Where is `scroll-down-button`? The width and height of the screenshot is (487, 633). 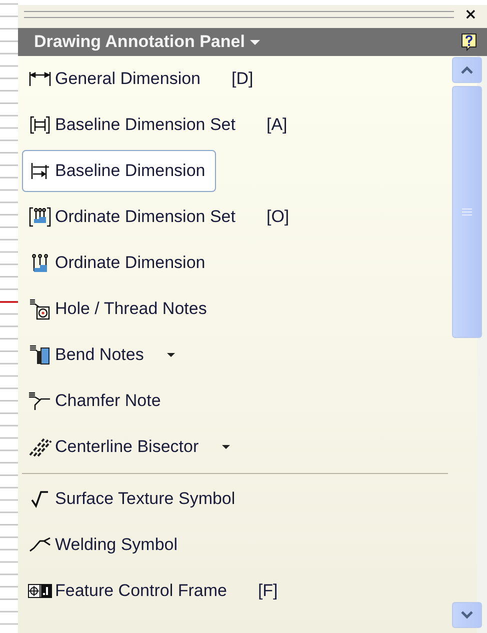
scroll-down-button is located at coordinates (467, 615).